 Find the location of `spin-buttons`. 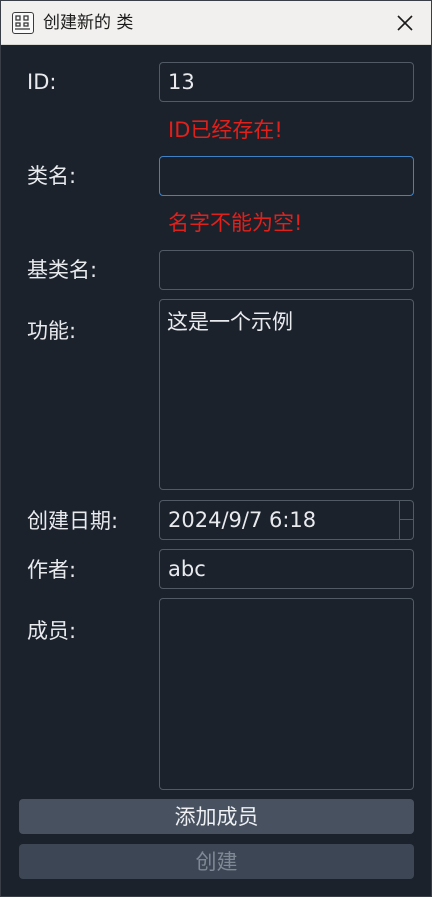

spin-buttons is located at coordinates (406, 520).